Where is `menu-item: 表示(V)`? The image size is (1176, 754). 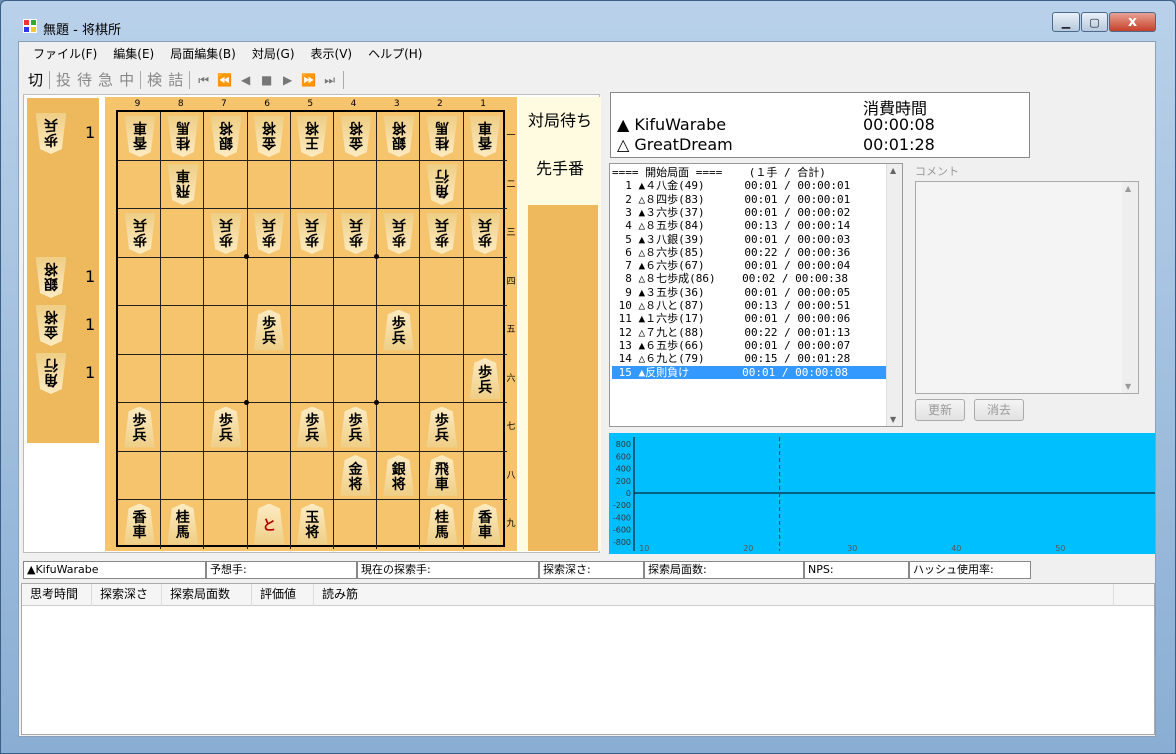 menu-item: 表示(V) is located at coordinates (332, 54).